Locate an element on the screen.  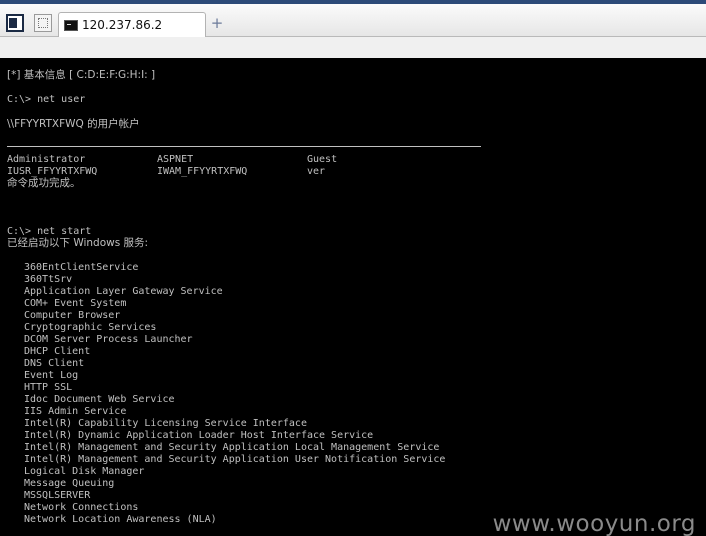
services-header: 已经启动以下 Windows 服务: is located at coordinates (78, 243).